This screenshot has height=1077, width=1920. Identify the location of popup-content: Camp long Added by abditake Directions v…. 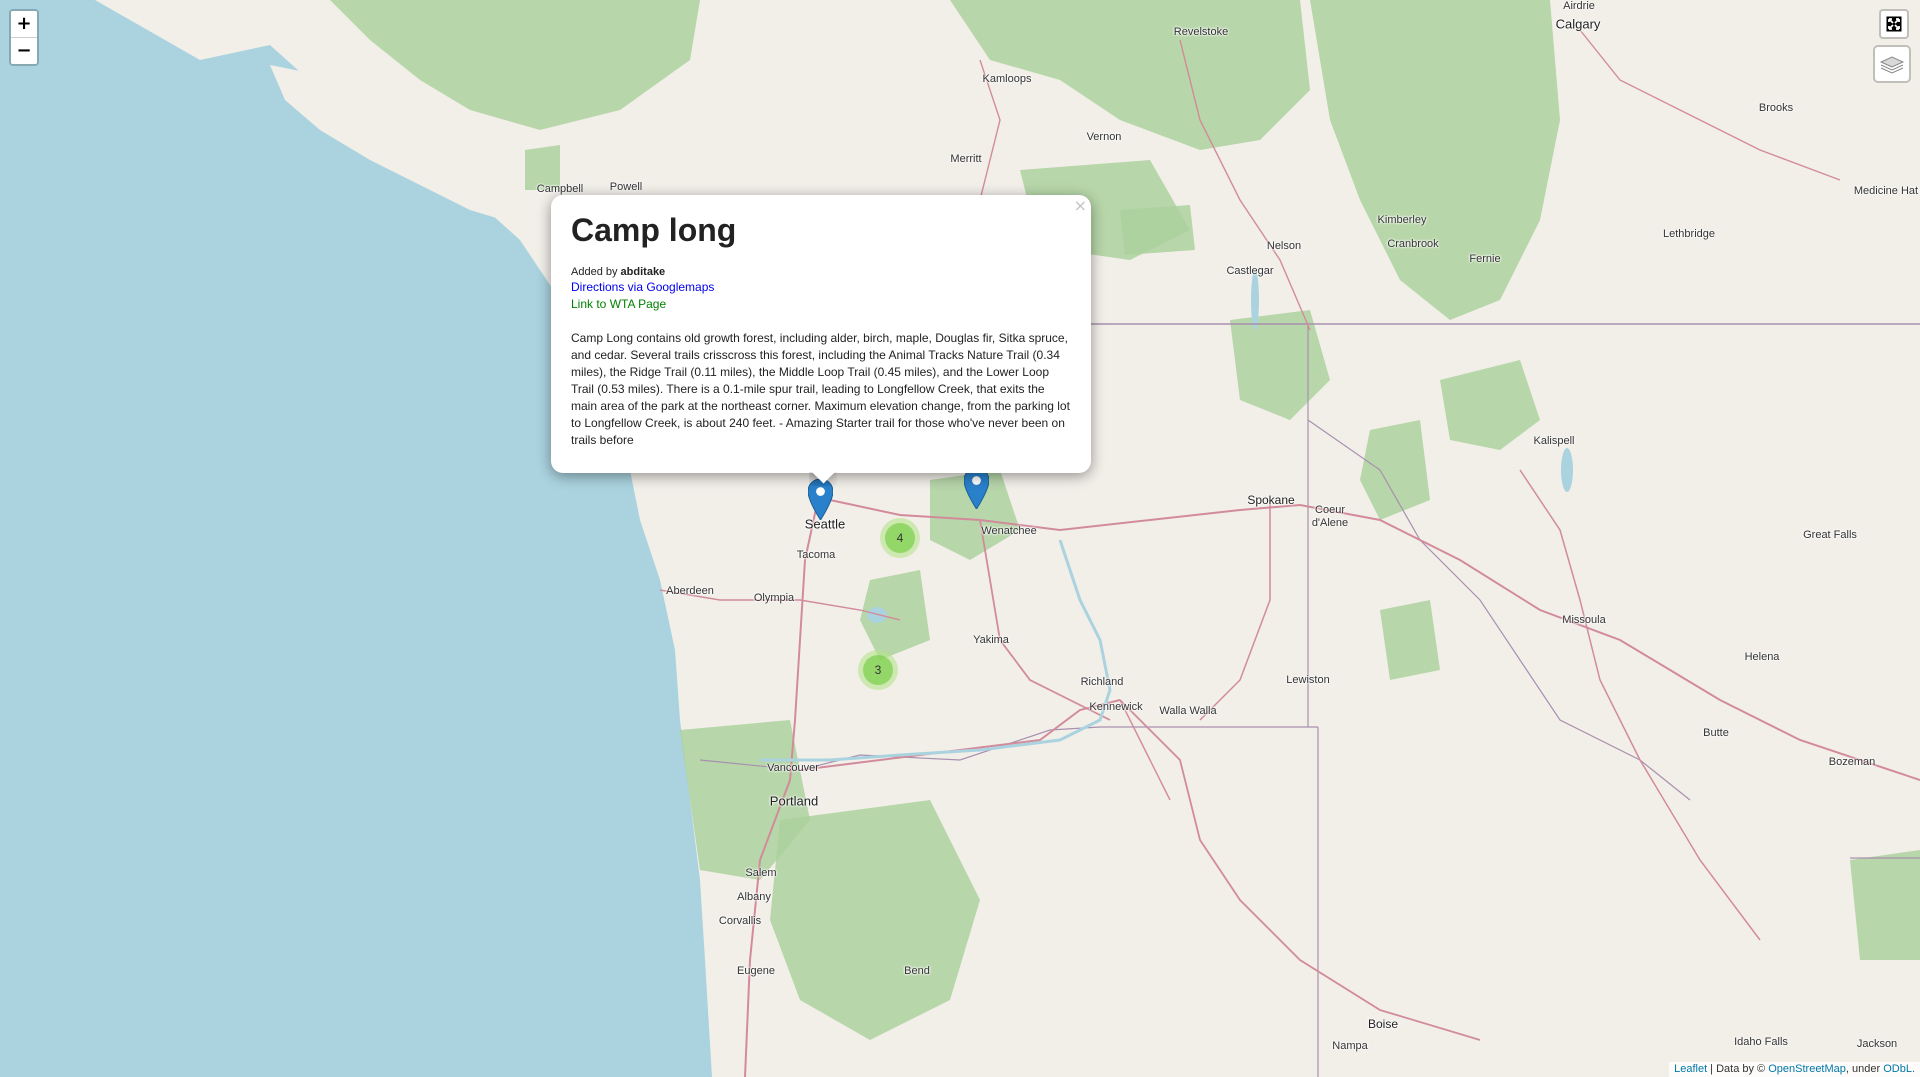
(821, 330).